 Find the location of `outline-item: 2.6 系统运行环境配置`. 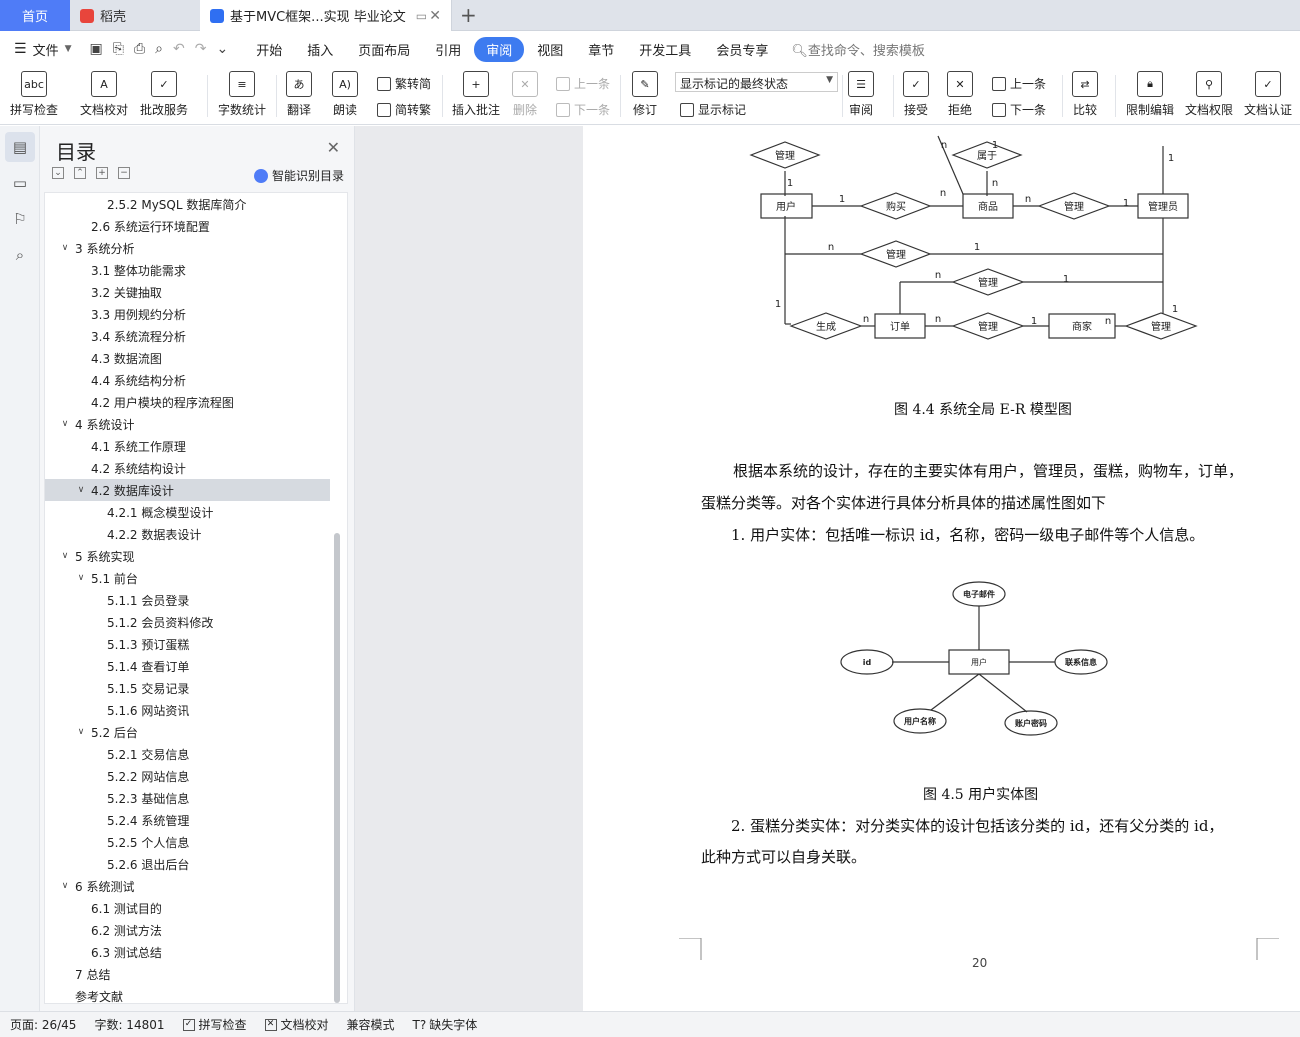

outline-item: 2.6 系统运行环境配置 is located at coordinates (187, 226).